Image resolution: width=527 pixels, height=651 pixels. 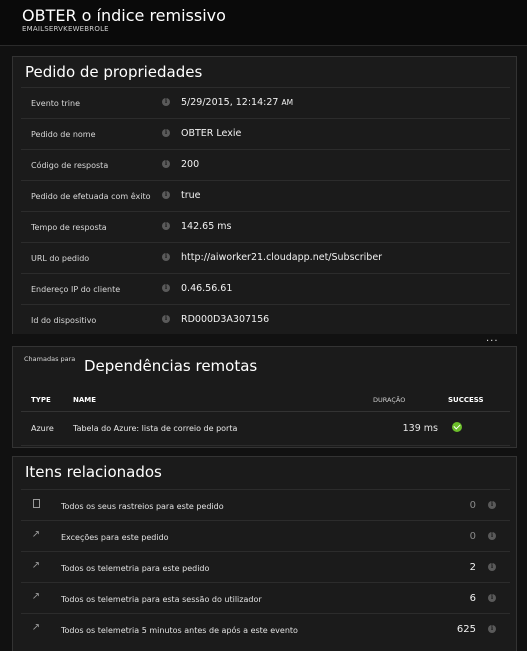 I want to click on property-label: Código de resposta, so click(x=70, y=165).